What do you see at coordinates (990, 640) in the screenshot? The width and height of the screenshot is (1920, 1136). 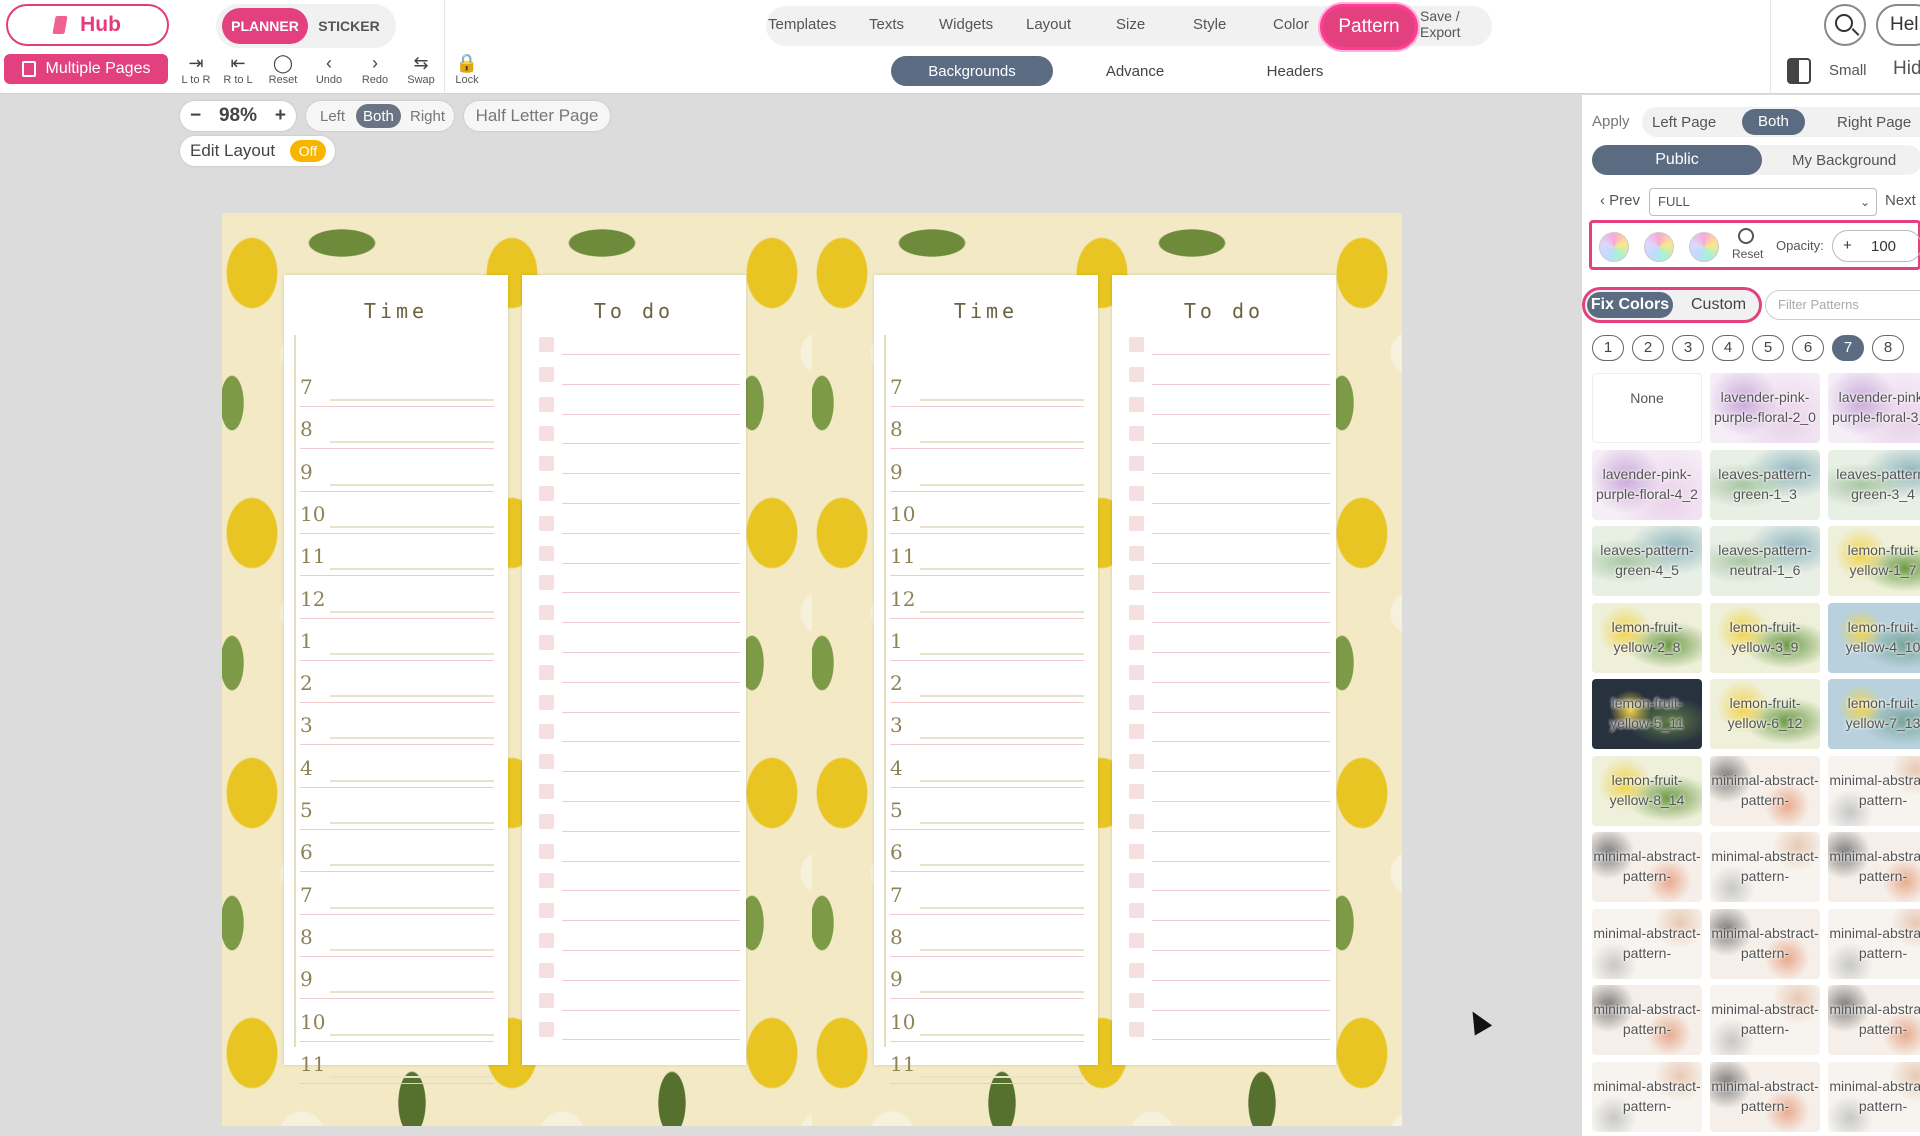 I see `hour-row: 1` at bounding box center [990, 640].